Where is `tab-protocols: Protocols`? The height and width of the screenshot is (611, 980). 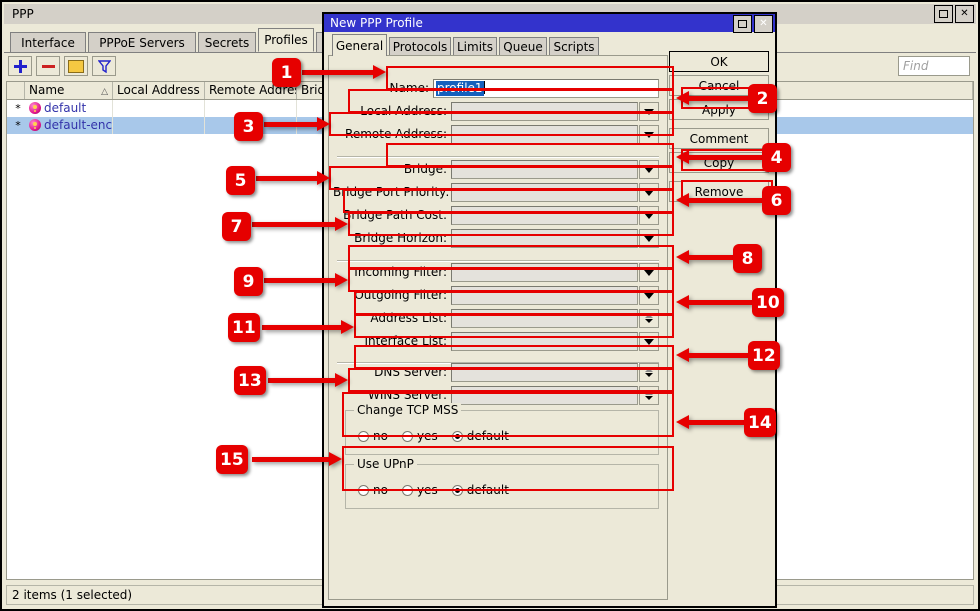 tab-protocols: Protocols is located at coordinates (420, 46).